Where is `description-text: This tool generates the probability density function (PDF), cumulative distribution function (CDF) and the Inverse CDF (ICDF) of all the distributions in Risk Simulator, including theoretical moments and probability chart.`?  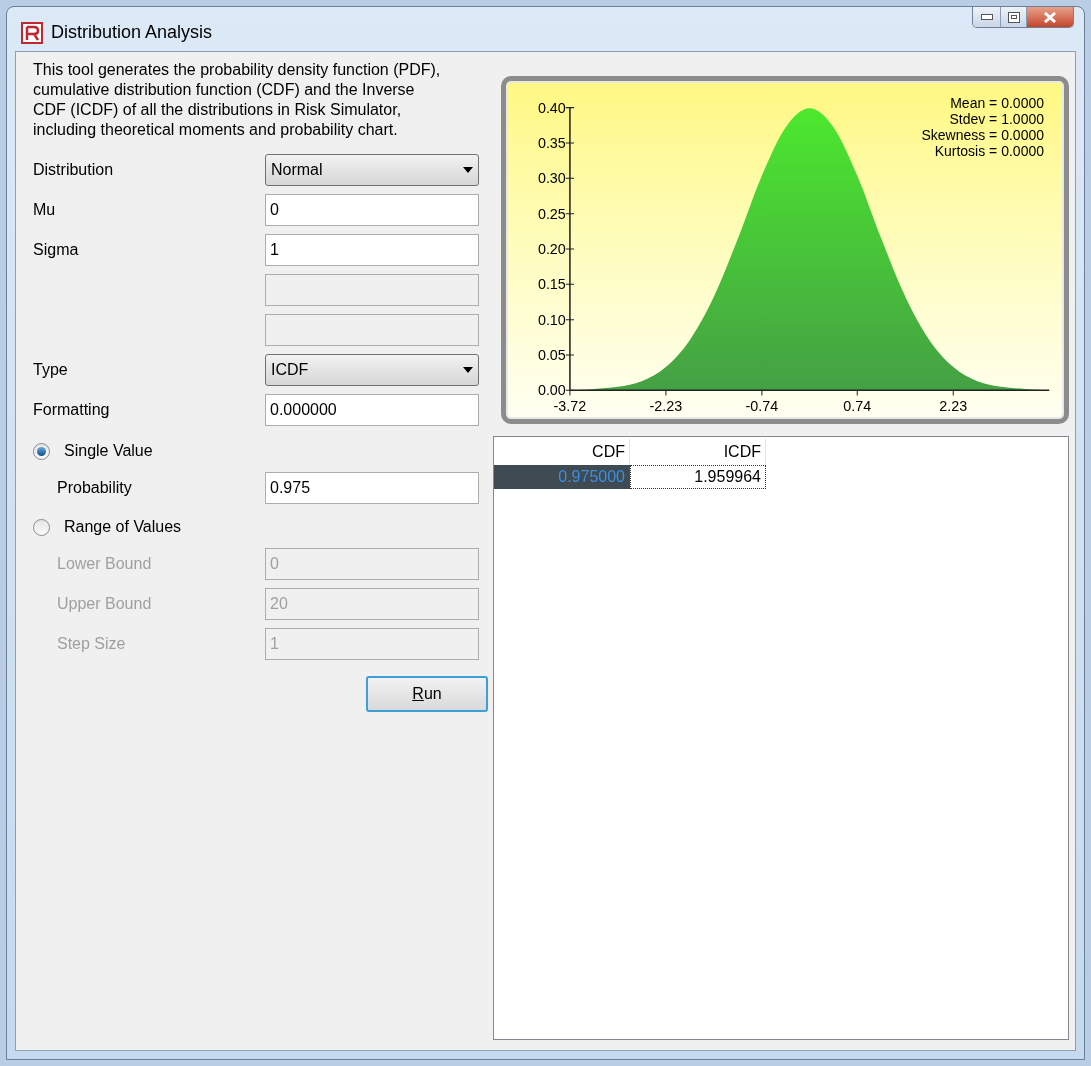 description-text: This tool generates the probability density function (PDF), cumulative distribution function (CDF) and the Inverse CDF (ICDF) of all the distributions in Risk Simulator, including theoretical moments and probability chart. is located at coordinates (237, 100).